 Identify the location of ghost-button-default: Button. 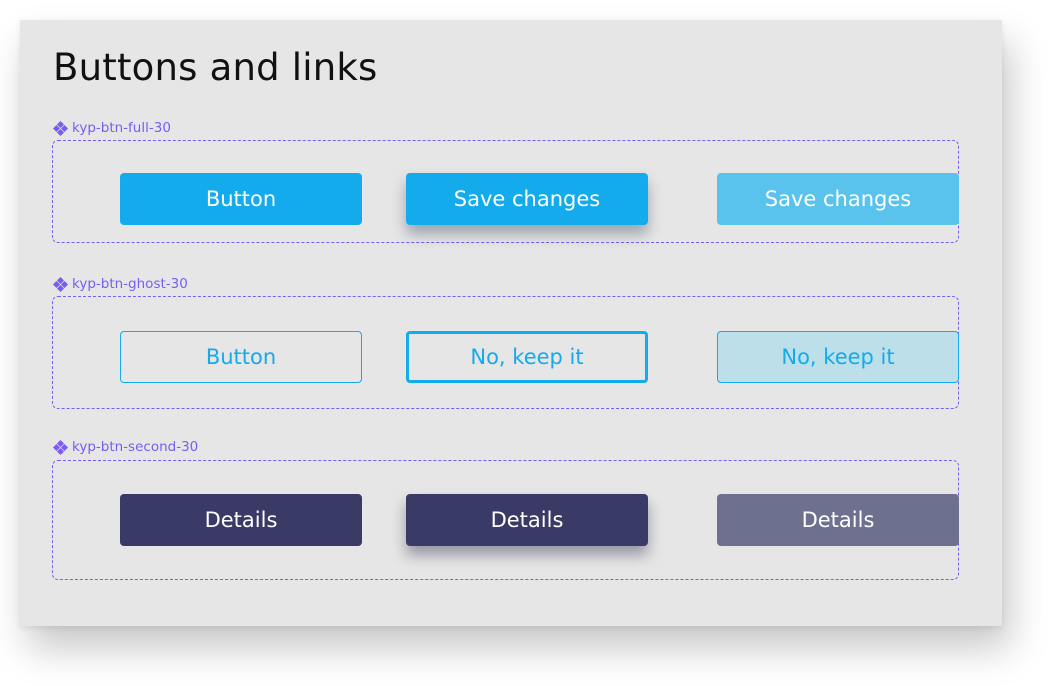
(241, 357).